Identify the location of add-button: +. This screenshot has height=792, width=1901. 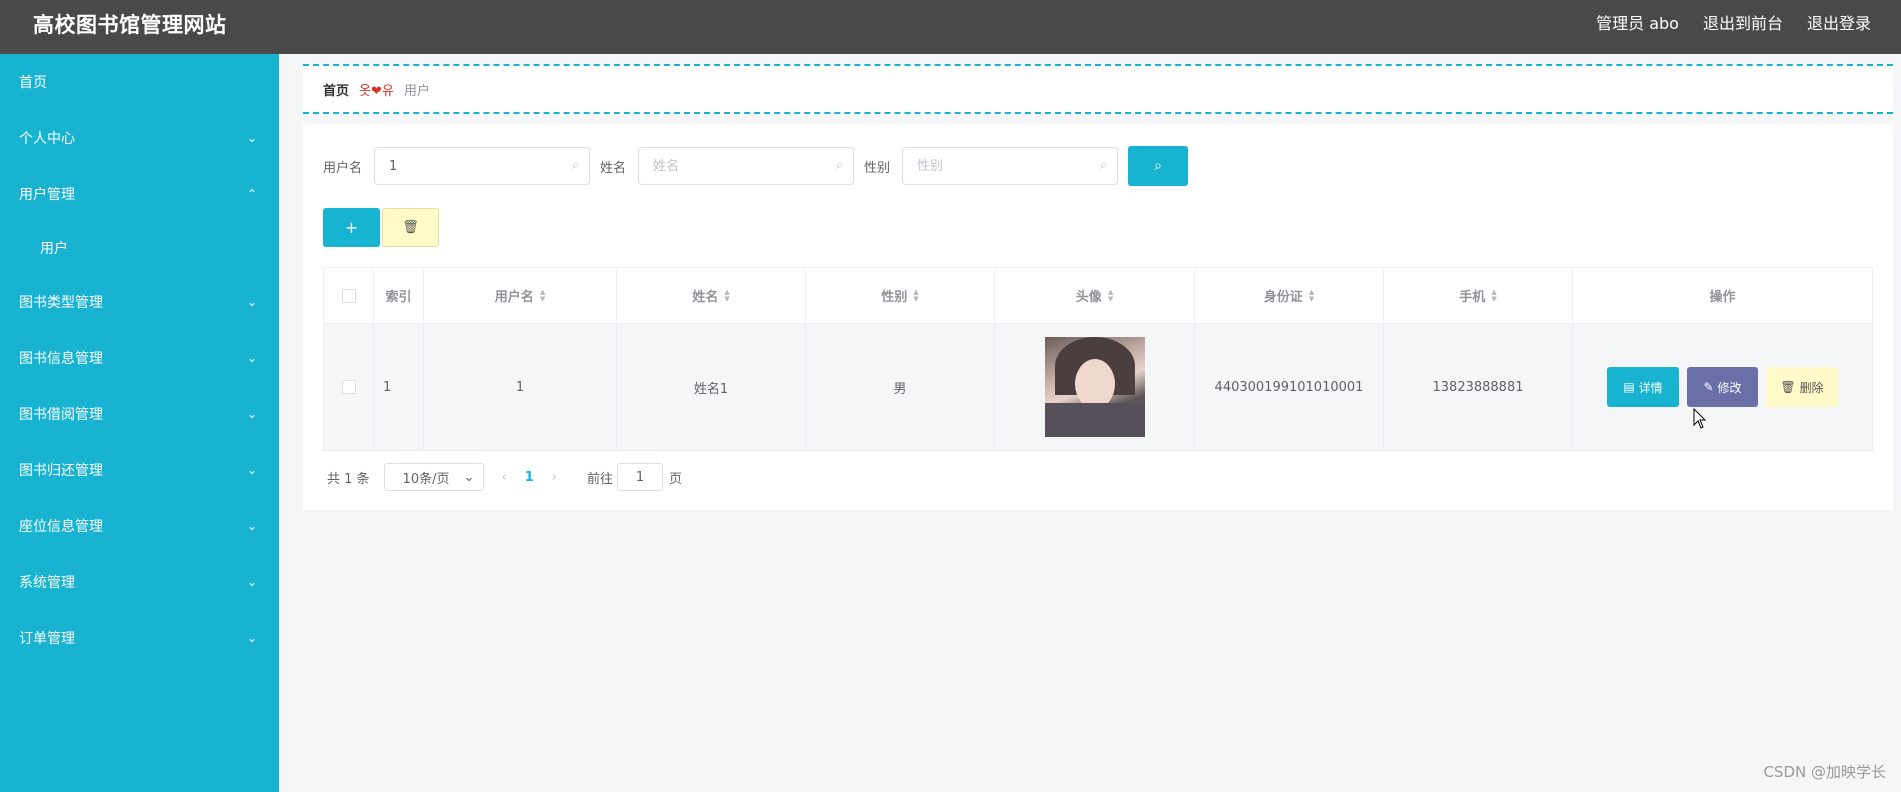
(351, 227).